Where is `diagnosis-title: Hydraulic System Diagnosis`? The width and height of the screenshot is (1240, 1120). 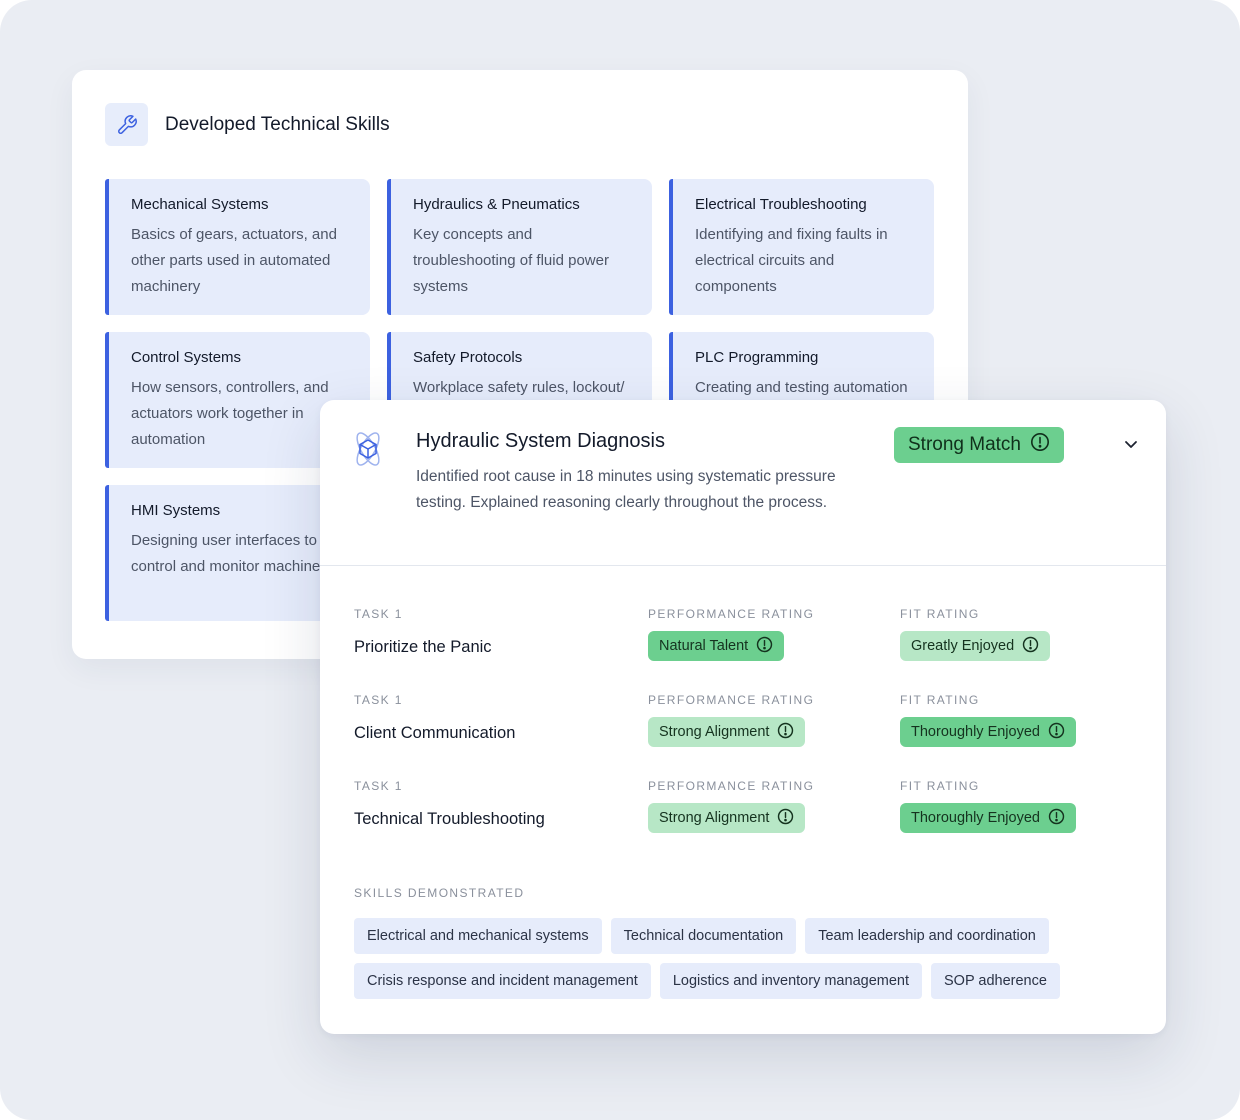 diagnosis-title: Hydraulic System Diagnosis is located at coordinates (540, 441).